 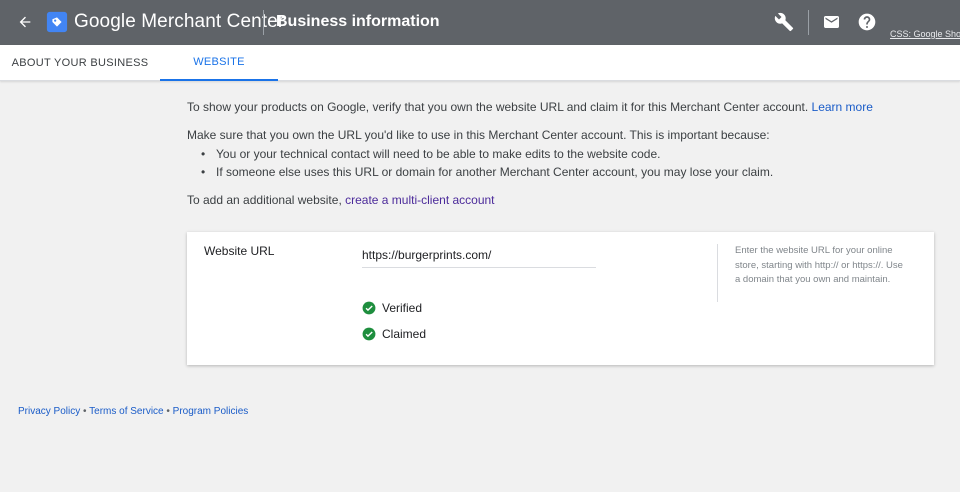 What do you see at coordinates (402, 308) in the screenshot?
I see `verified-label: Verified` at bounding box center [402, 308].